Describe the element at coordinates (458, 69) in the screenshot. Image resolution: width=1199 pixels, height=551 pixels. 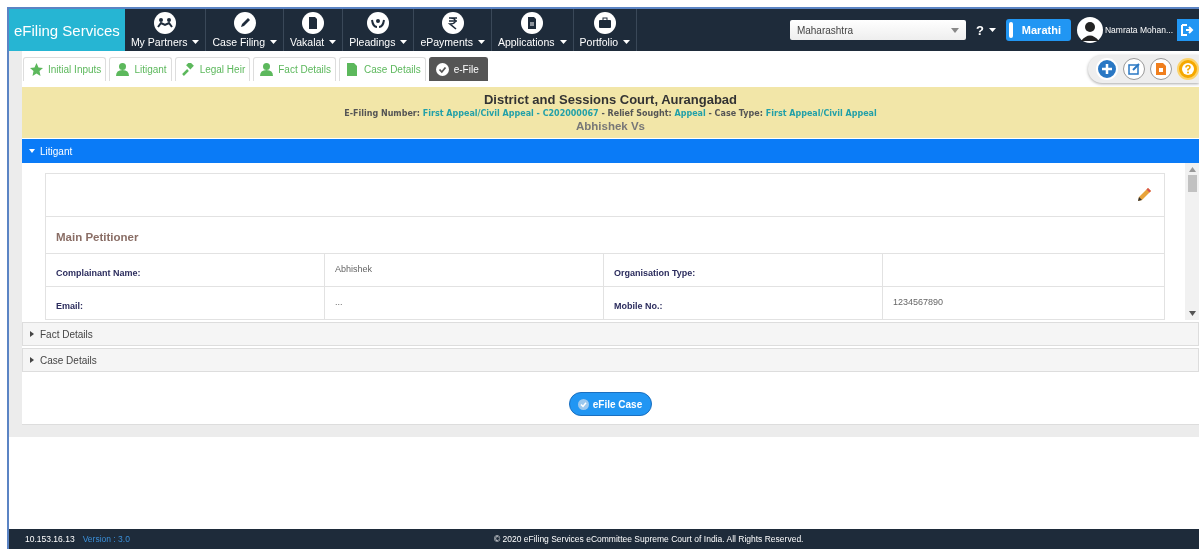
I see `tab: e-File` at that location.